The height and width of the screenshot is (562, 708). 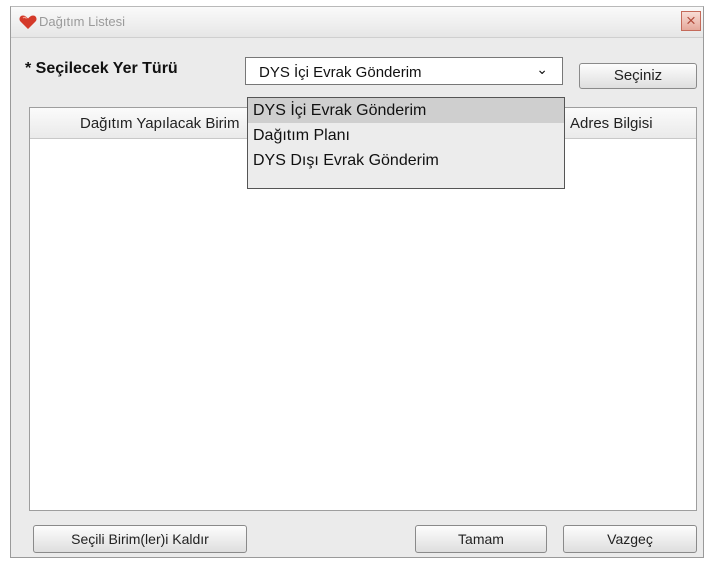 What do you see at coordinates (406, 135) in the screenshot?
I see `dropdown-option-distribution-plan: Dağıtım Planı` at bounding box center [406, 135].